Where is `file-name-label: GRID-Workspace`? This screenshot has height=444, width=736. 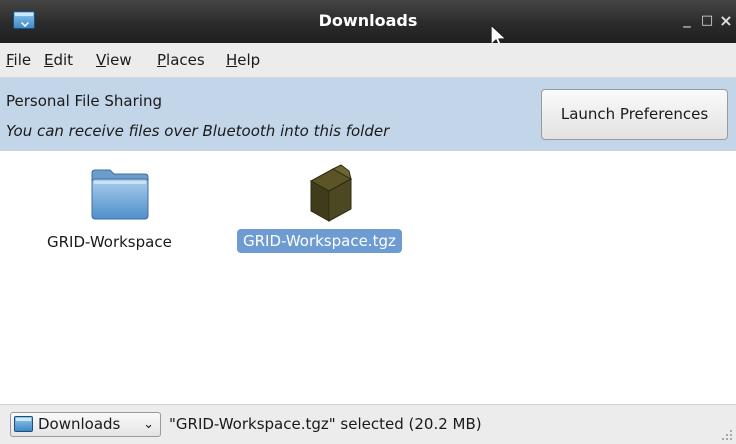 file-name-label: GRID-Workspace is located at coordinates (109, 242).